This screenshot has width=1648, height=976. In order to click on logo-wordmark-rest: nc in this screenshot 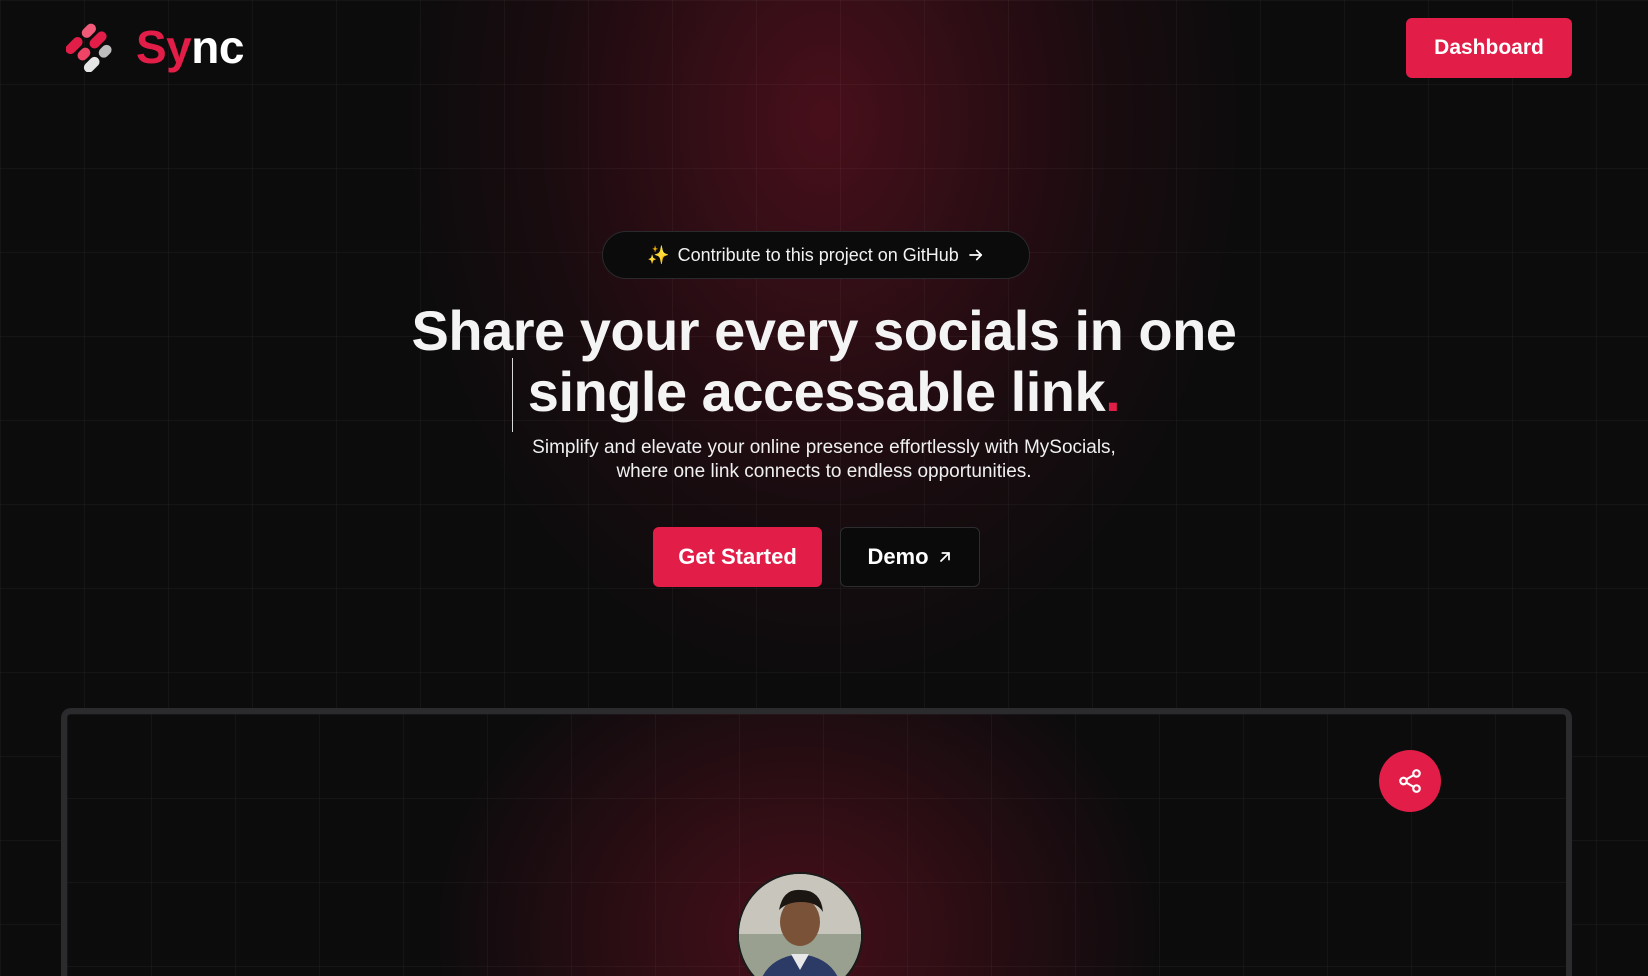, I will do `click(217, 47)`.